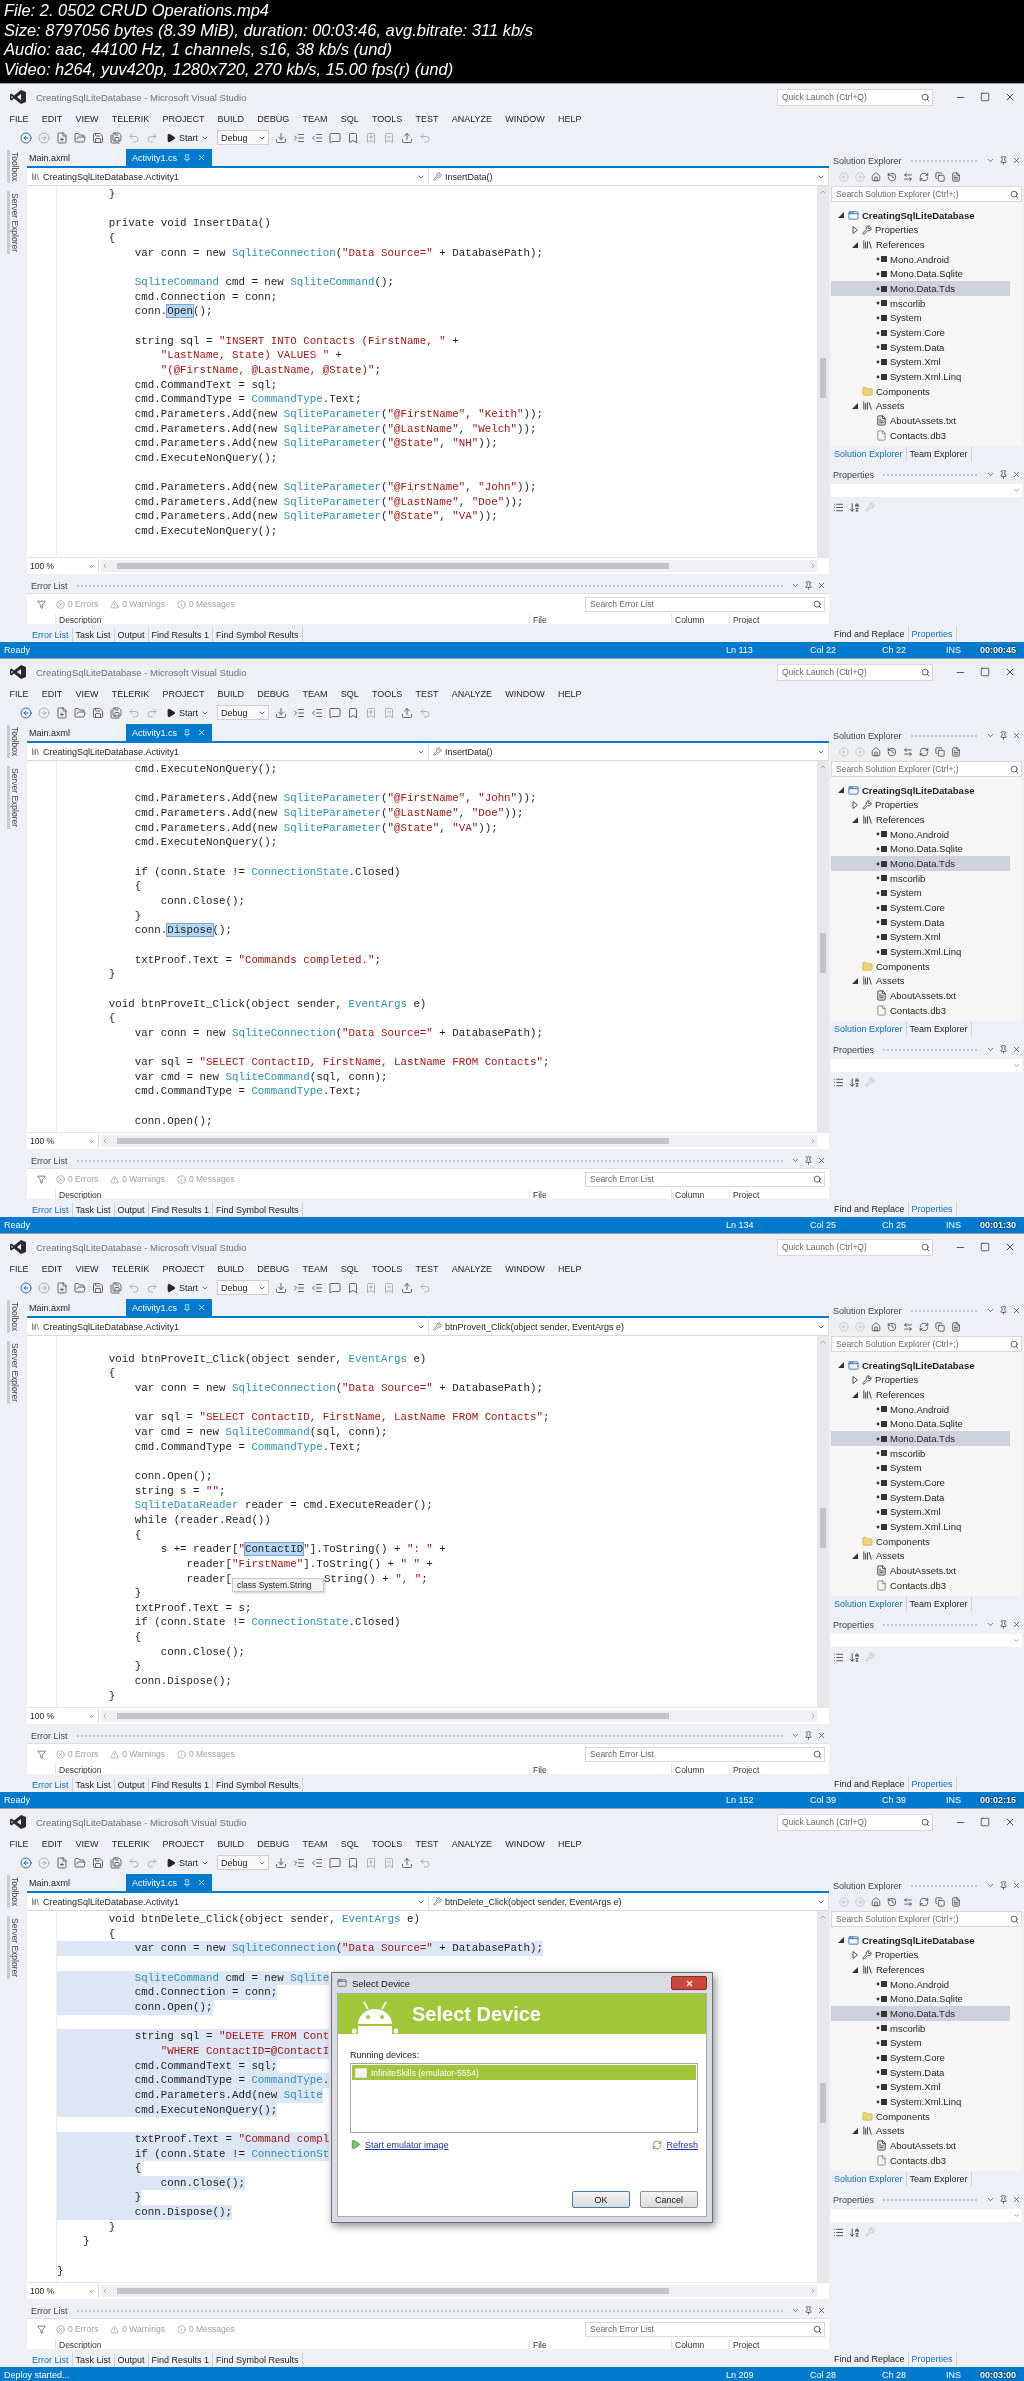 This screenshot has width=1024, height=2381. I want to click on save-icon, so click(98, 712).